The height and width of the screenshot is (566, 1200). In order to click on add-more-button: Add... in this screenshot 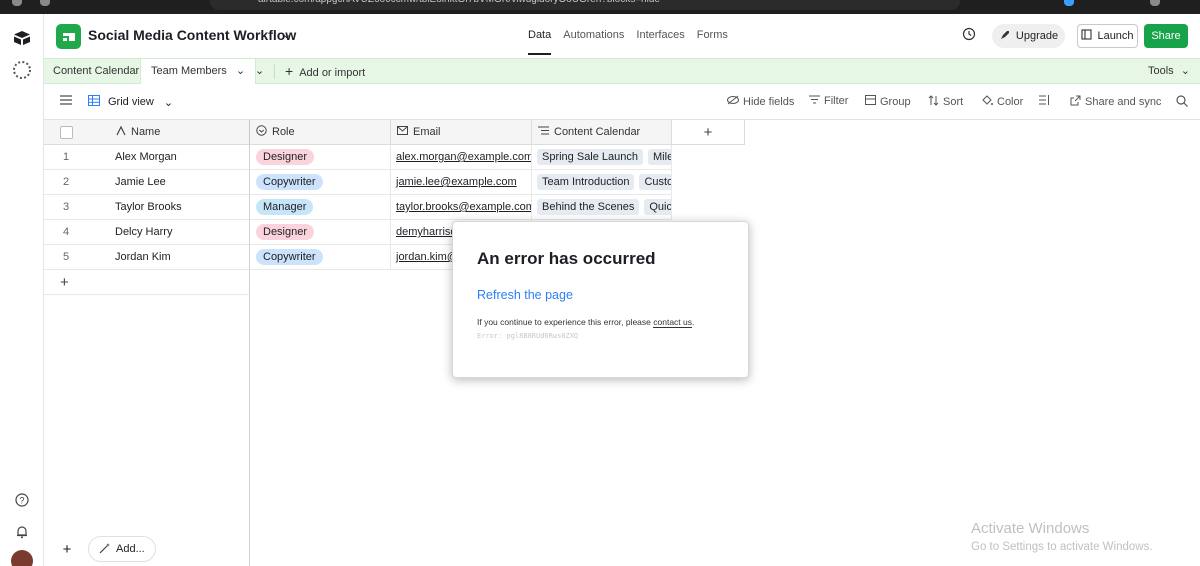, I will do `click(122, 549)`.